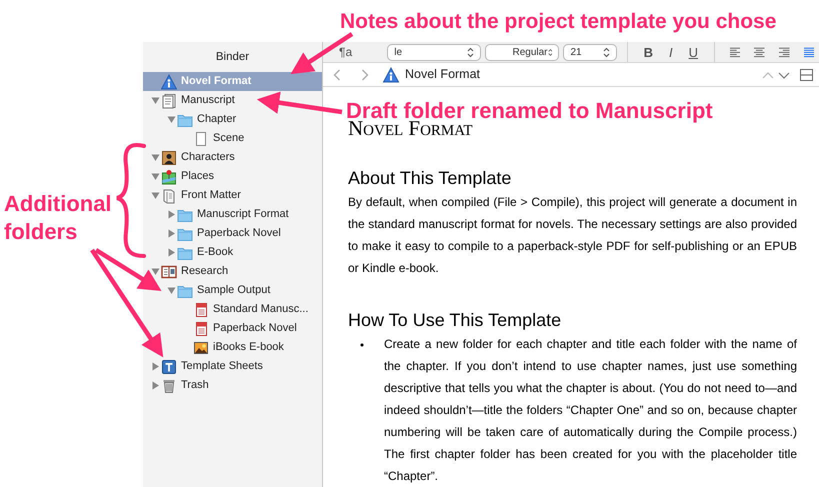 Image resolution: width=819 pixels, height=487 pixels. What do you see at coordinates (362, 344) in the screenshot?
I see `bullet-icon` at bounding box center [362, 344].